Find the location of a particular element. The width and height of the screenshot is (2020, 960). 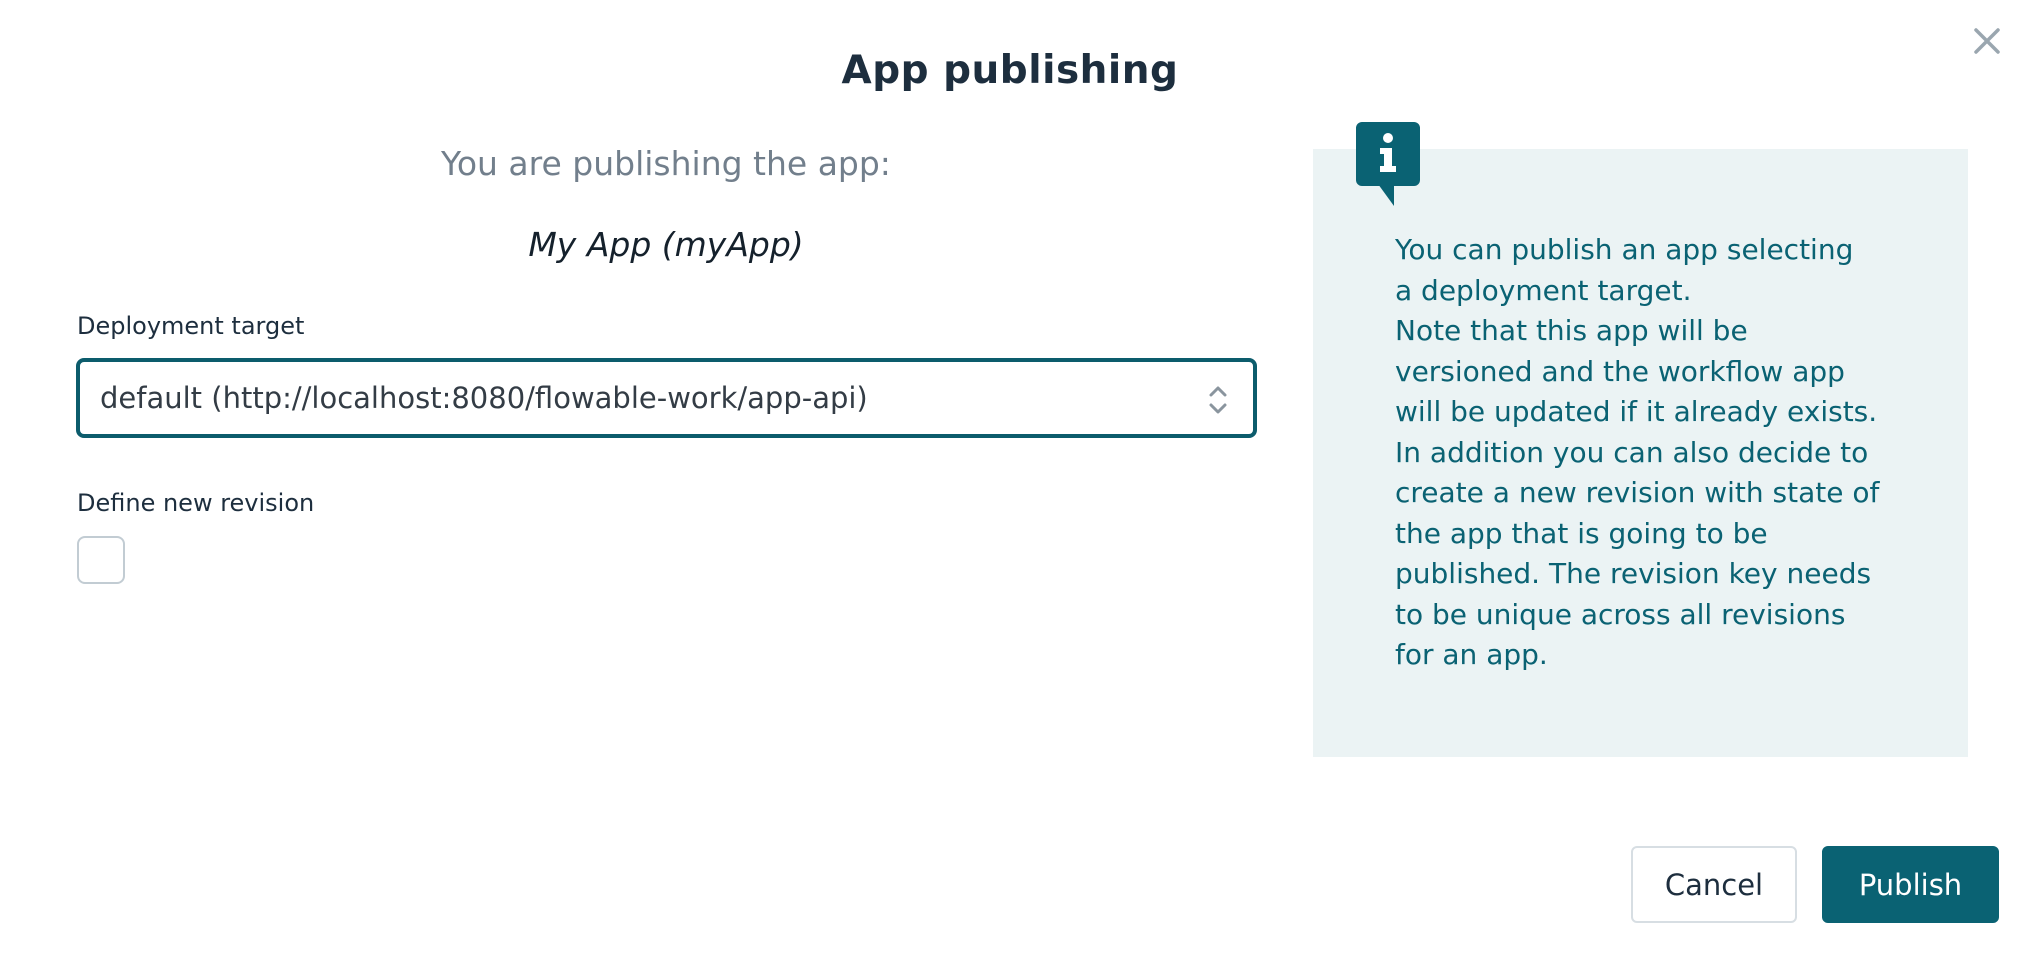

define-revision-label: Define new revision is located at coordinates (196, 503).